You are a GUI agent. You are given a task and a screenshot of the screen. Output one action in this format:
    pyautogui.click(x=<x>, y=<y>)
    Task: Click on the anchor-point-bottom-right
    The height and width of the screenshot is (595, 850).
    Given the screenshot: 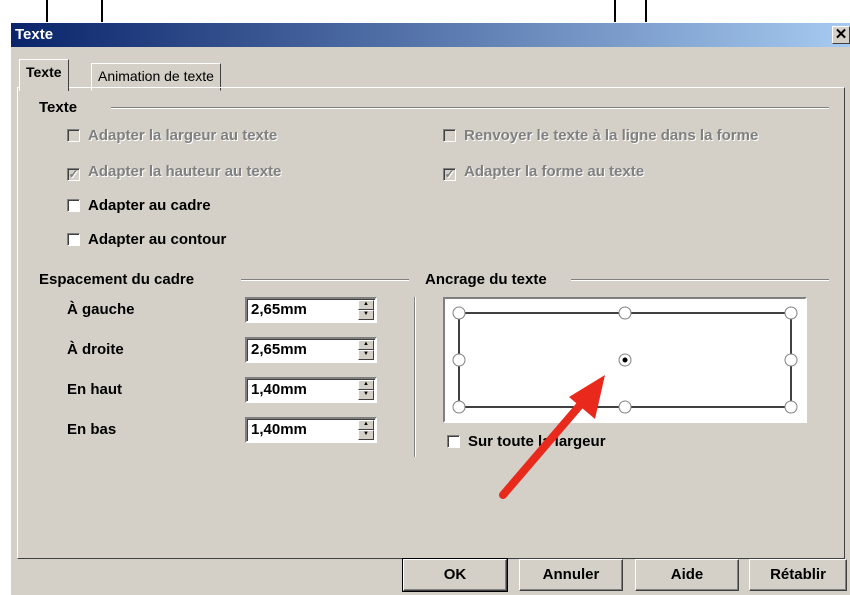 What is the action you would take?
    pyautogui.click(x=791, y=407)
    